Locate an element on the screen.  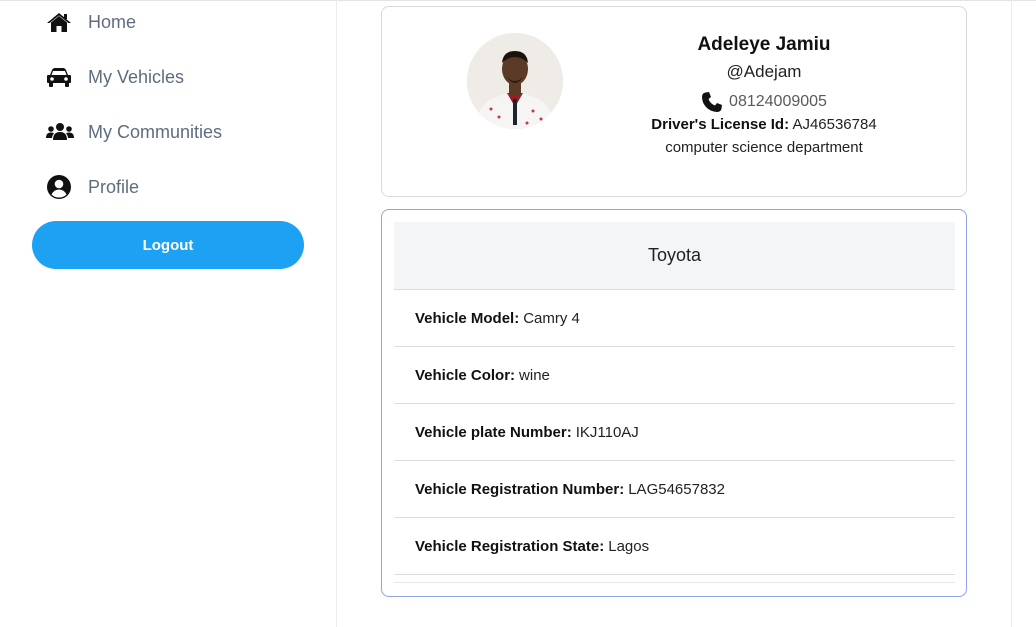
user-circle-icon is located at coordinates (60, 187).